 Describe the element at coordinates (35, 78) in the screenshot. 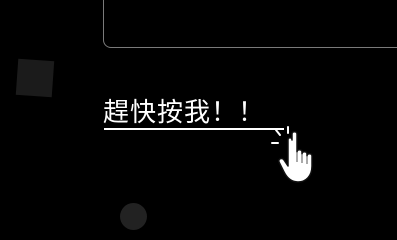

I see `decorative-square` at that location.